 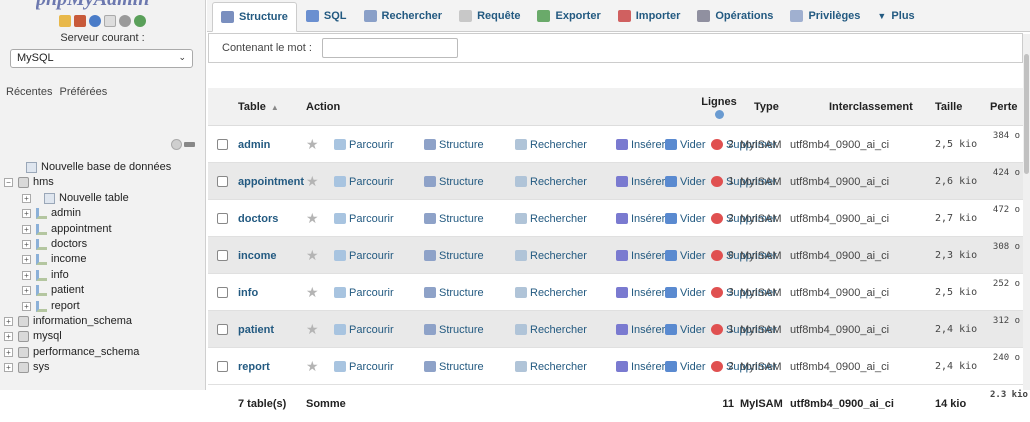 I want to click on table-name-link: income, so click(x=257, y=255).